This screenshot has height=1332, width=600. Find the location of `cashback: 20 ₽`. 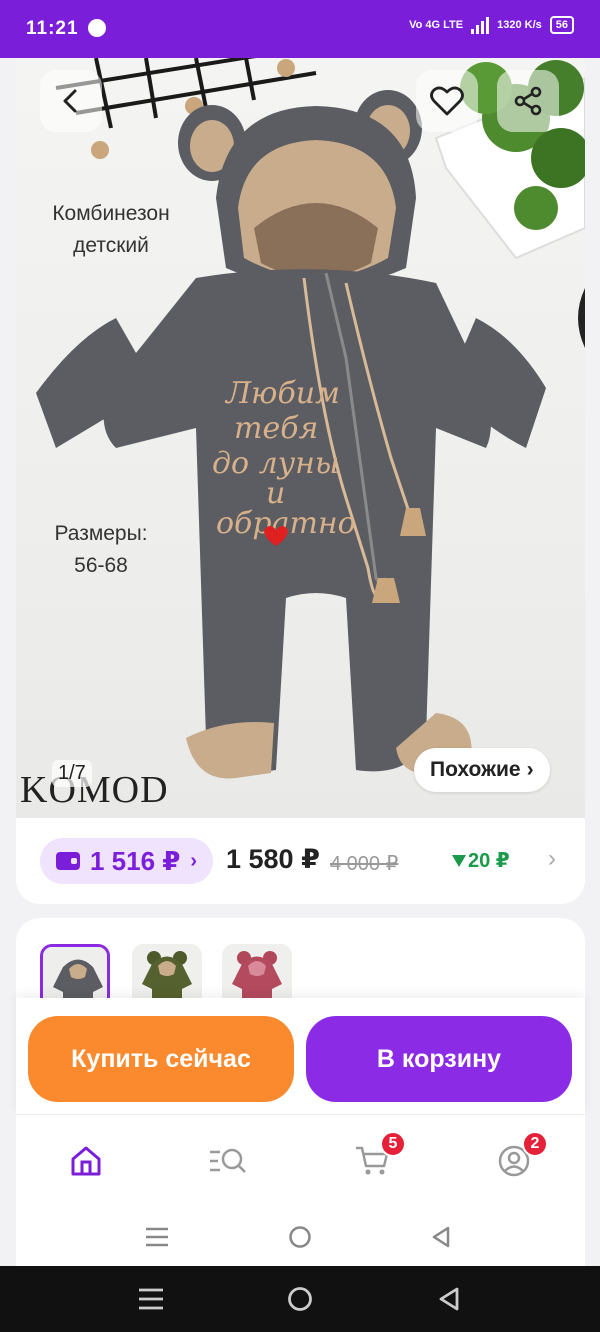

cashback: 20 ₽ is located at coordinates (481, 860).